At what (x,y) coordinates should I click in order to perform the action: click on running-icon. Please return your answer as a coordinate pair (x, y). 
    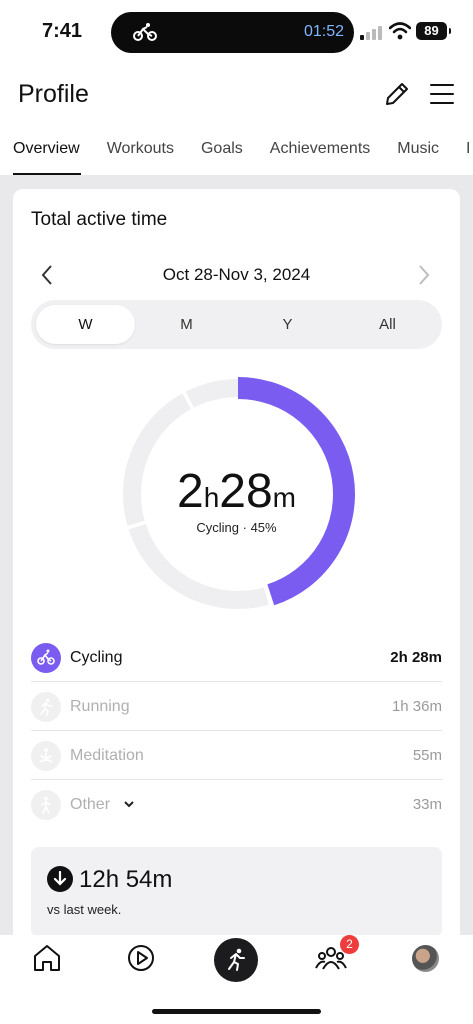
    Looking at the image, I should click on (46, 707).